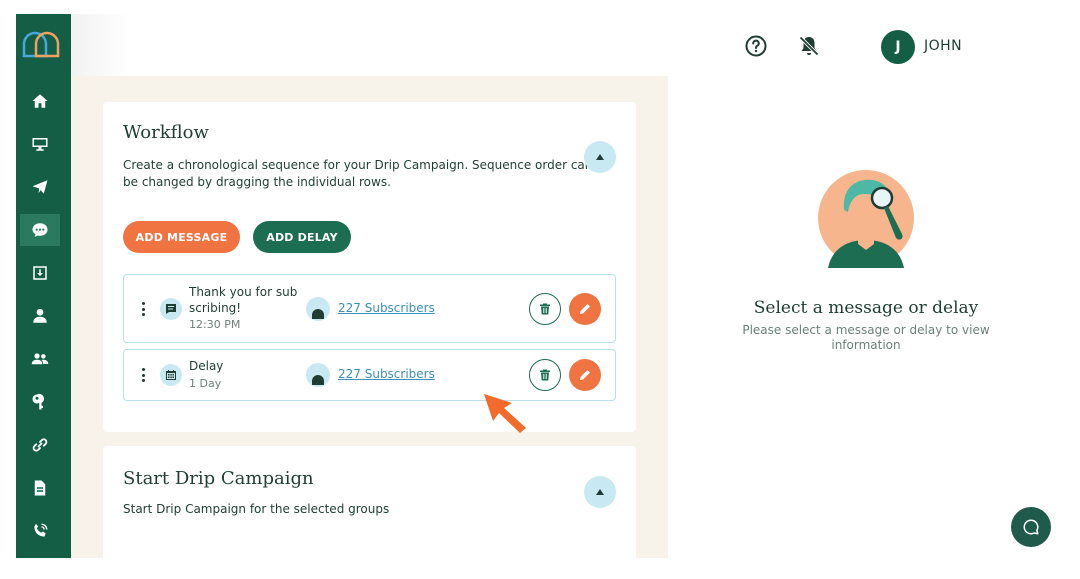 This screenshot has width=1080, height=579. I want to click on sidebar, so click(43, 286).